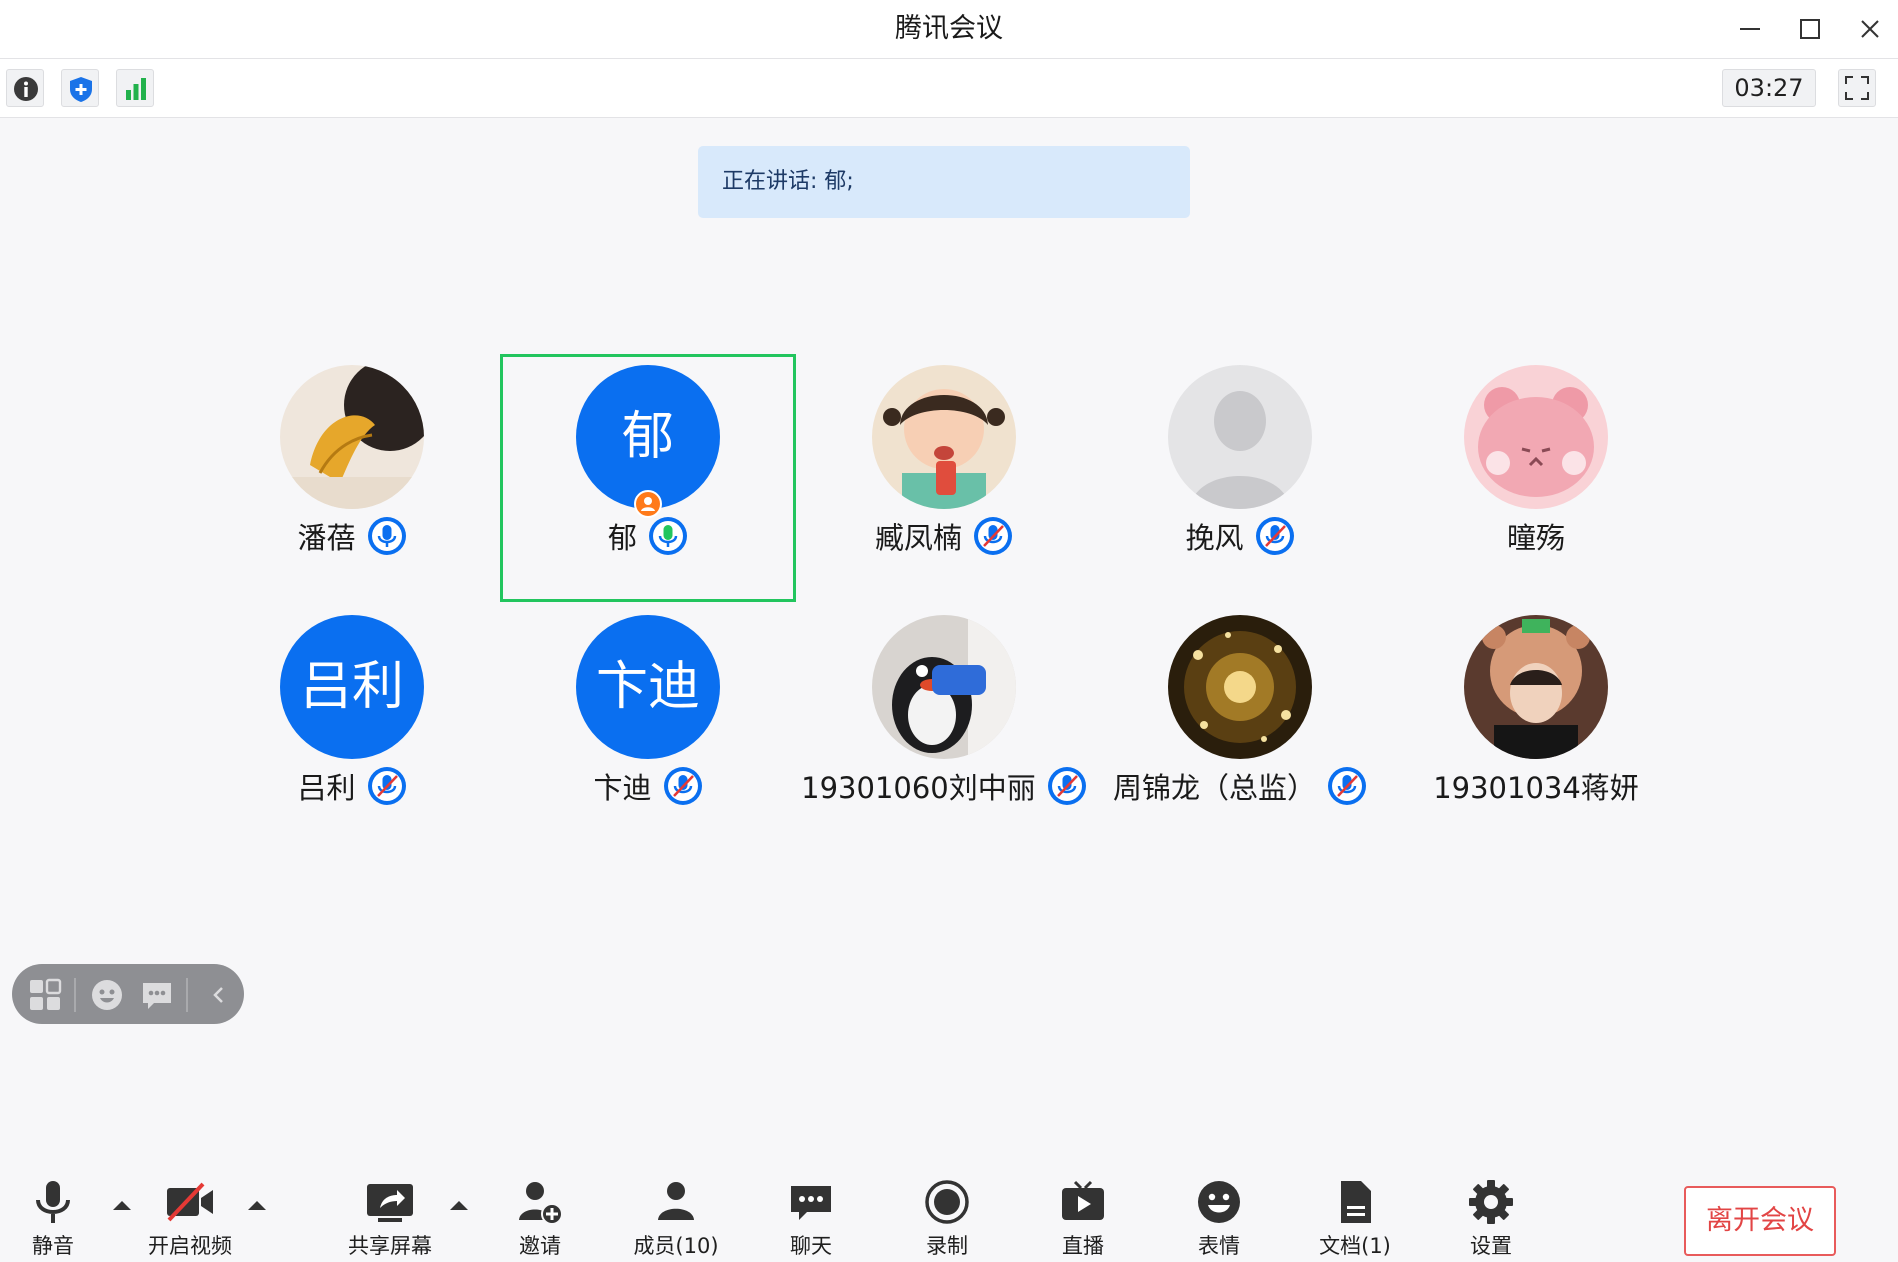  I want to click on share-screen-button: 共享屏幕, so click(390, 1220).